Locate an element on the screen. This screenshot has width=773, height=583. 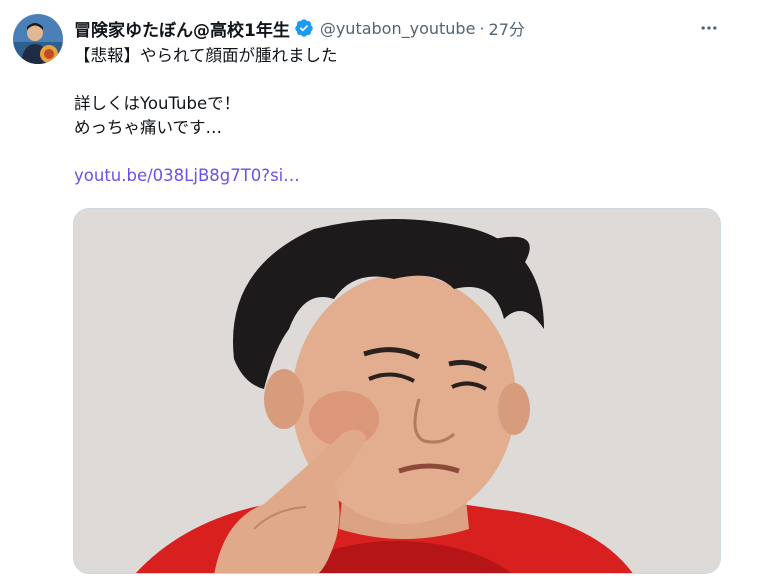
tweet-text-line: 詳しくはYouTubeで！ is located at coordinates (157, 103).